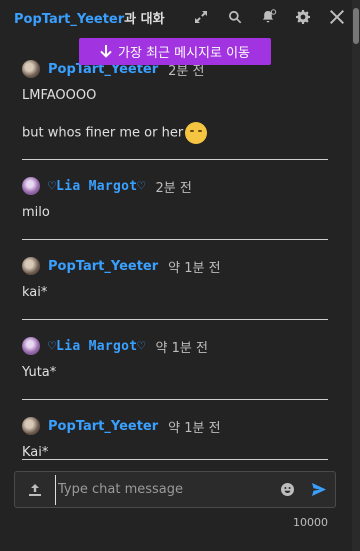 The width and height of the screenshot is (360, 551). What do you see at coordinates (175, 438) in the screenshot?
I see `message-item: PopTart_Yeeter 약 1분 전 Kai*` at bounding box center [175, 438].